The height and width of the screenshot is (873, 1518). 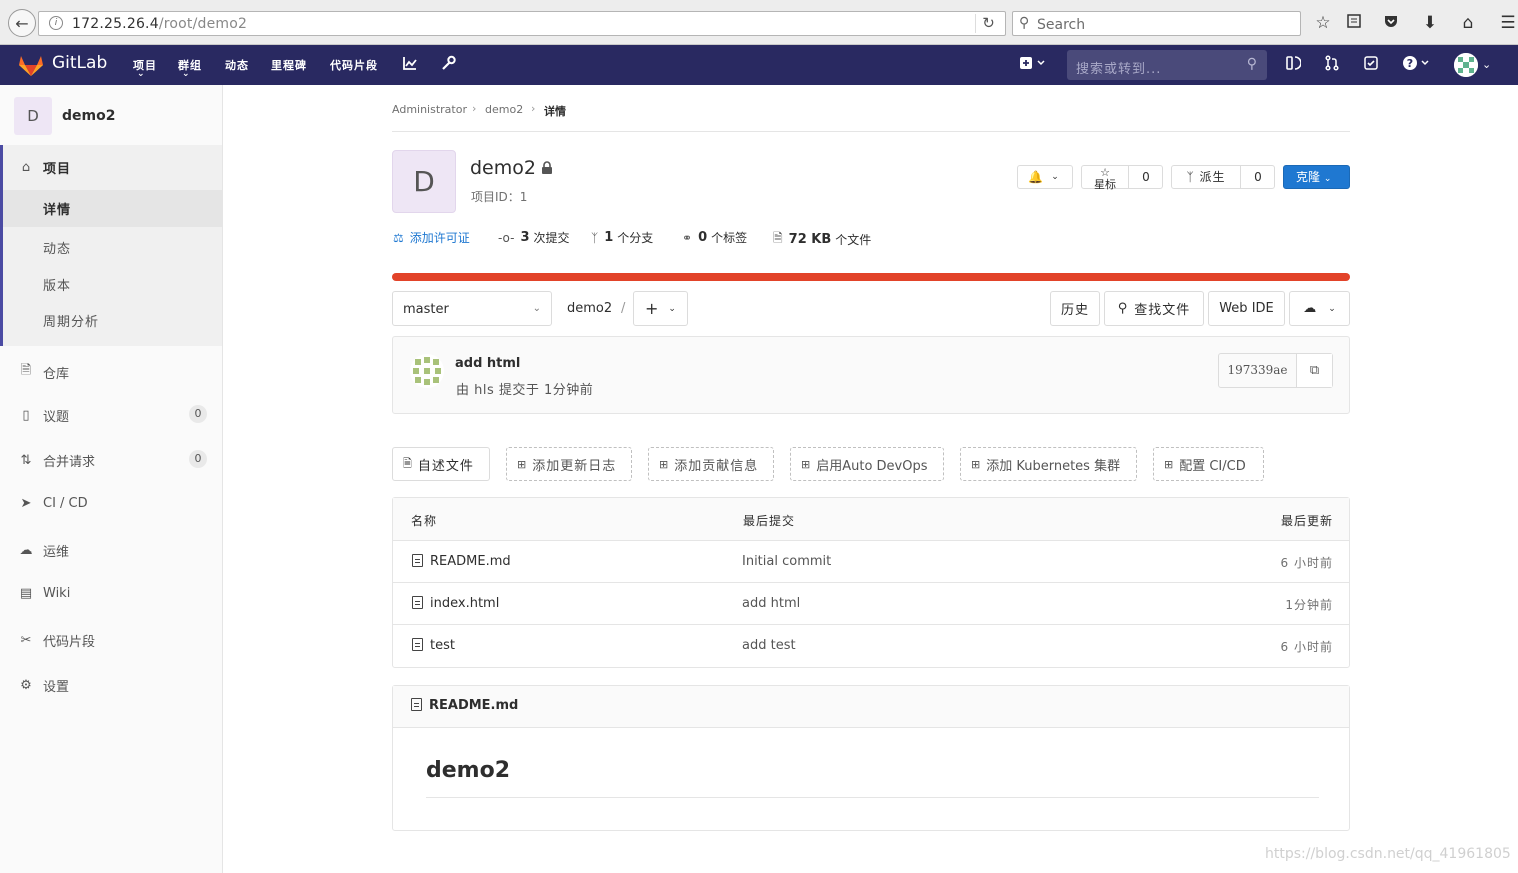 I want to click on nav-projects: 项目 ⌄, so click(x=145, y=68).